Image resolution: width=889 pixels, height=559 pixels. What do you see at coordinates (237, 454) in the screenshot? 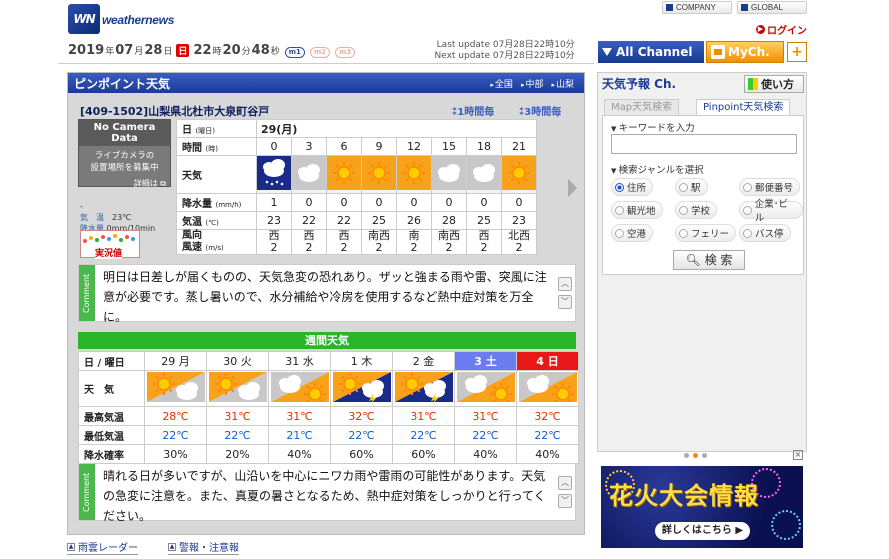
I see `rain-prob-cell: 20%` at bounding box center [237, 454].